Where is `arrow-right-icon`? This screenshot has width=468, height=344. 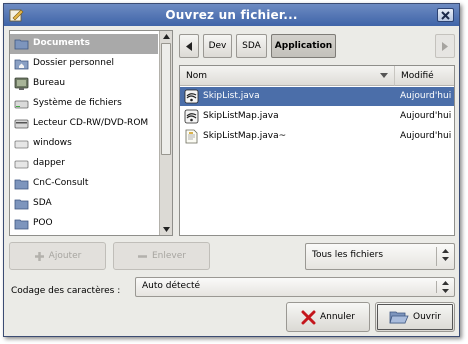 arrow-right-icon is located at coordinates (445, 46).